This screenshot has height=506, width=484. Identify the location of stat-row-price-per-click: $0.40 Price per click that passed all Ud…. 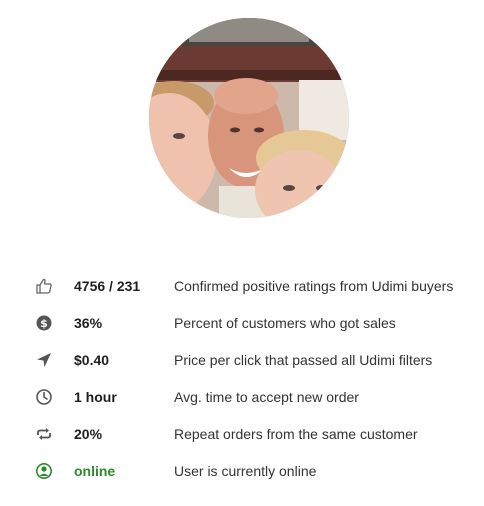
(242, 360).